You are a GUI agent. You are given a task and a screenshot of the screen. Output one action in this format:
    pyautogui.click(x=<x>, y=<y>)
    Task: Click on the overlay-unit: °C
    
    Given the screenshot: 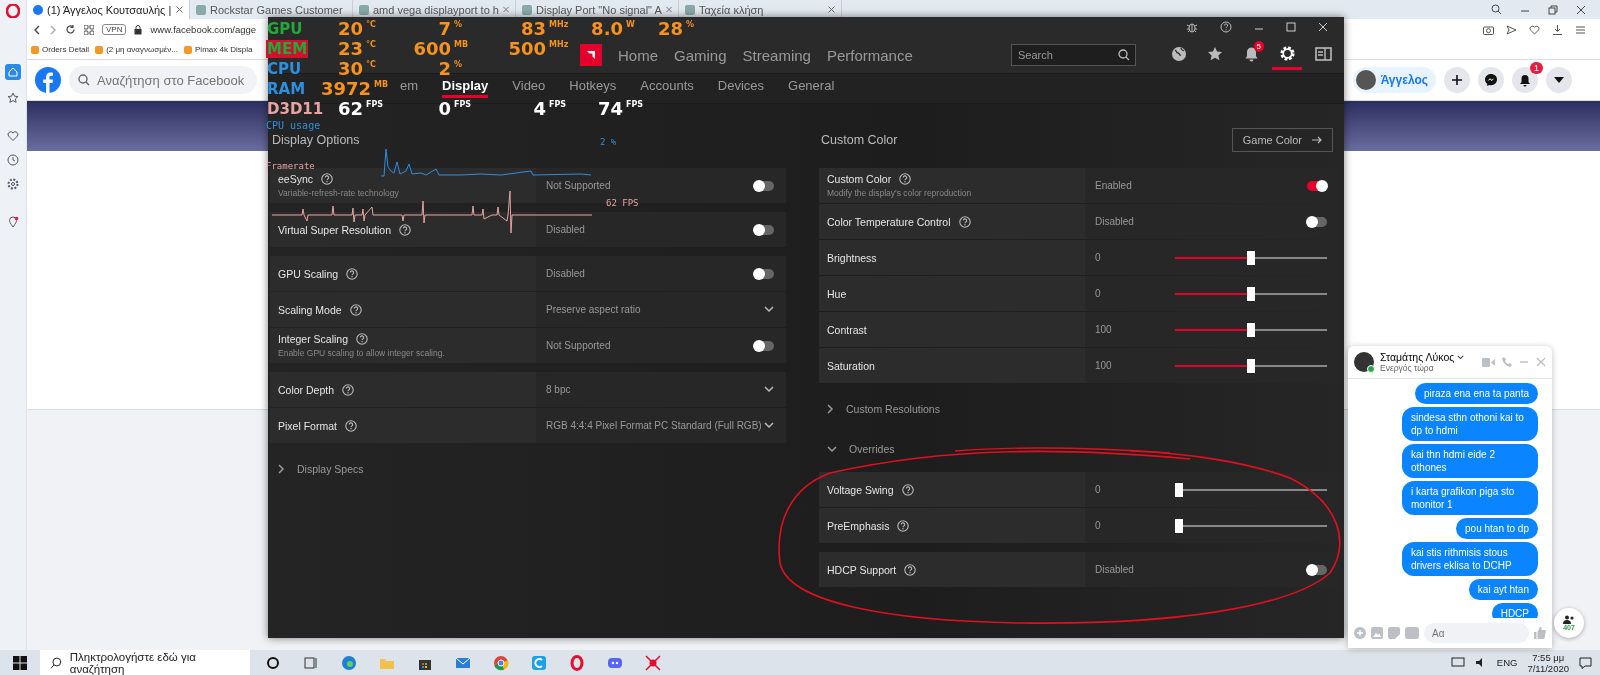 What is the action you would take?
    pyautogui.click(x=371, y=25)
    